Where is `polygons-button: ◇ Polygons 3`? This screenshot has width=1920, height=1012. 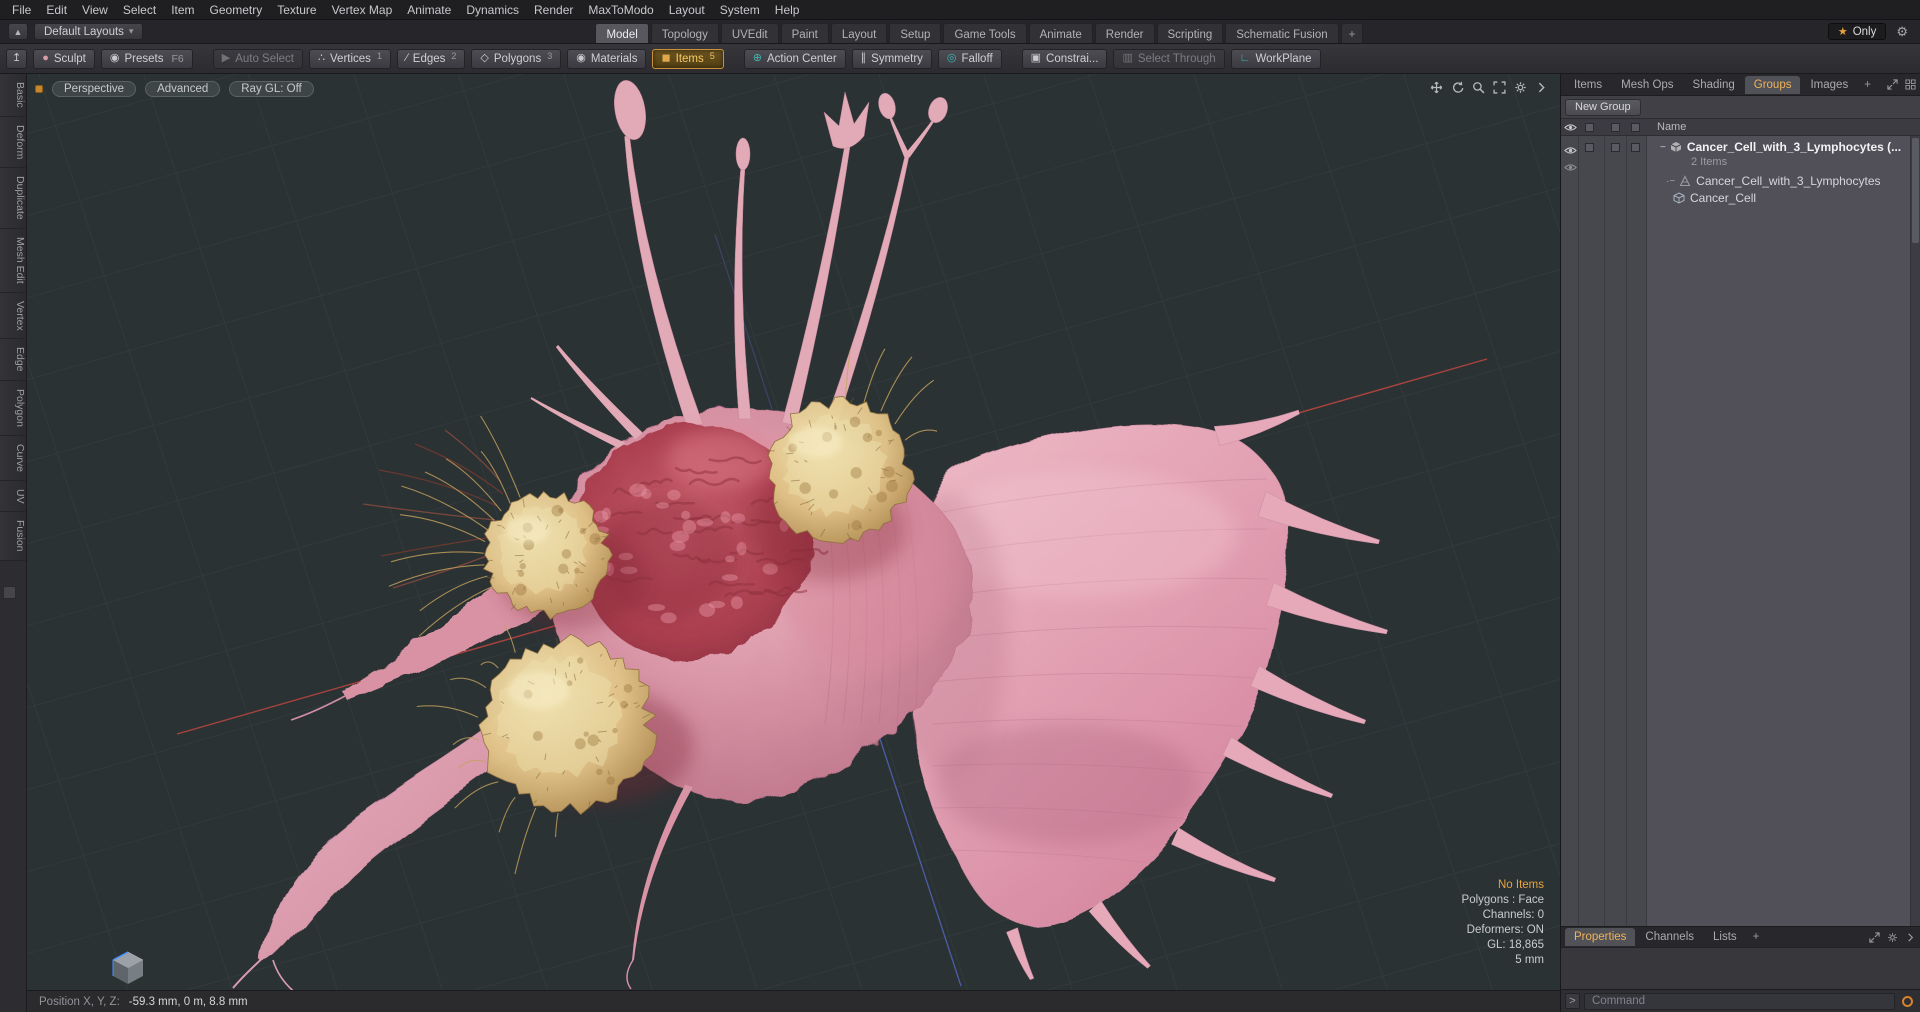
polygons-button: ◇ Polygons 3 is located at coordinates (516, 58).